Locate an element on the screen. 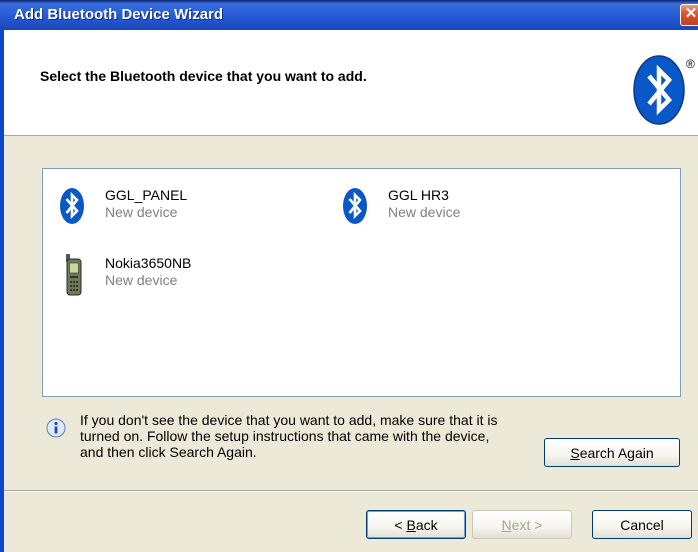 This screenshot has height=552, width=698. back-arrow: < is located at coordinates (400, 524).